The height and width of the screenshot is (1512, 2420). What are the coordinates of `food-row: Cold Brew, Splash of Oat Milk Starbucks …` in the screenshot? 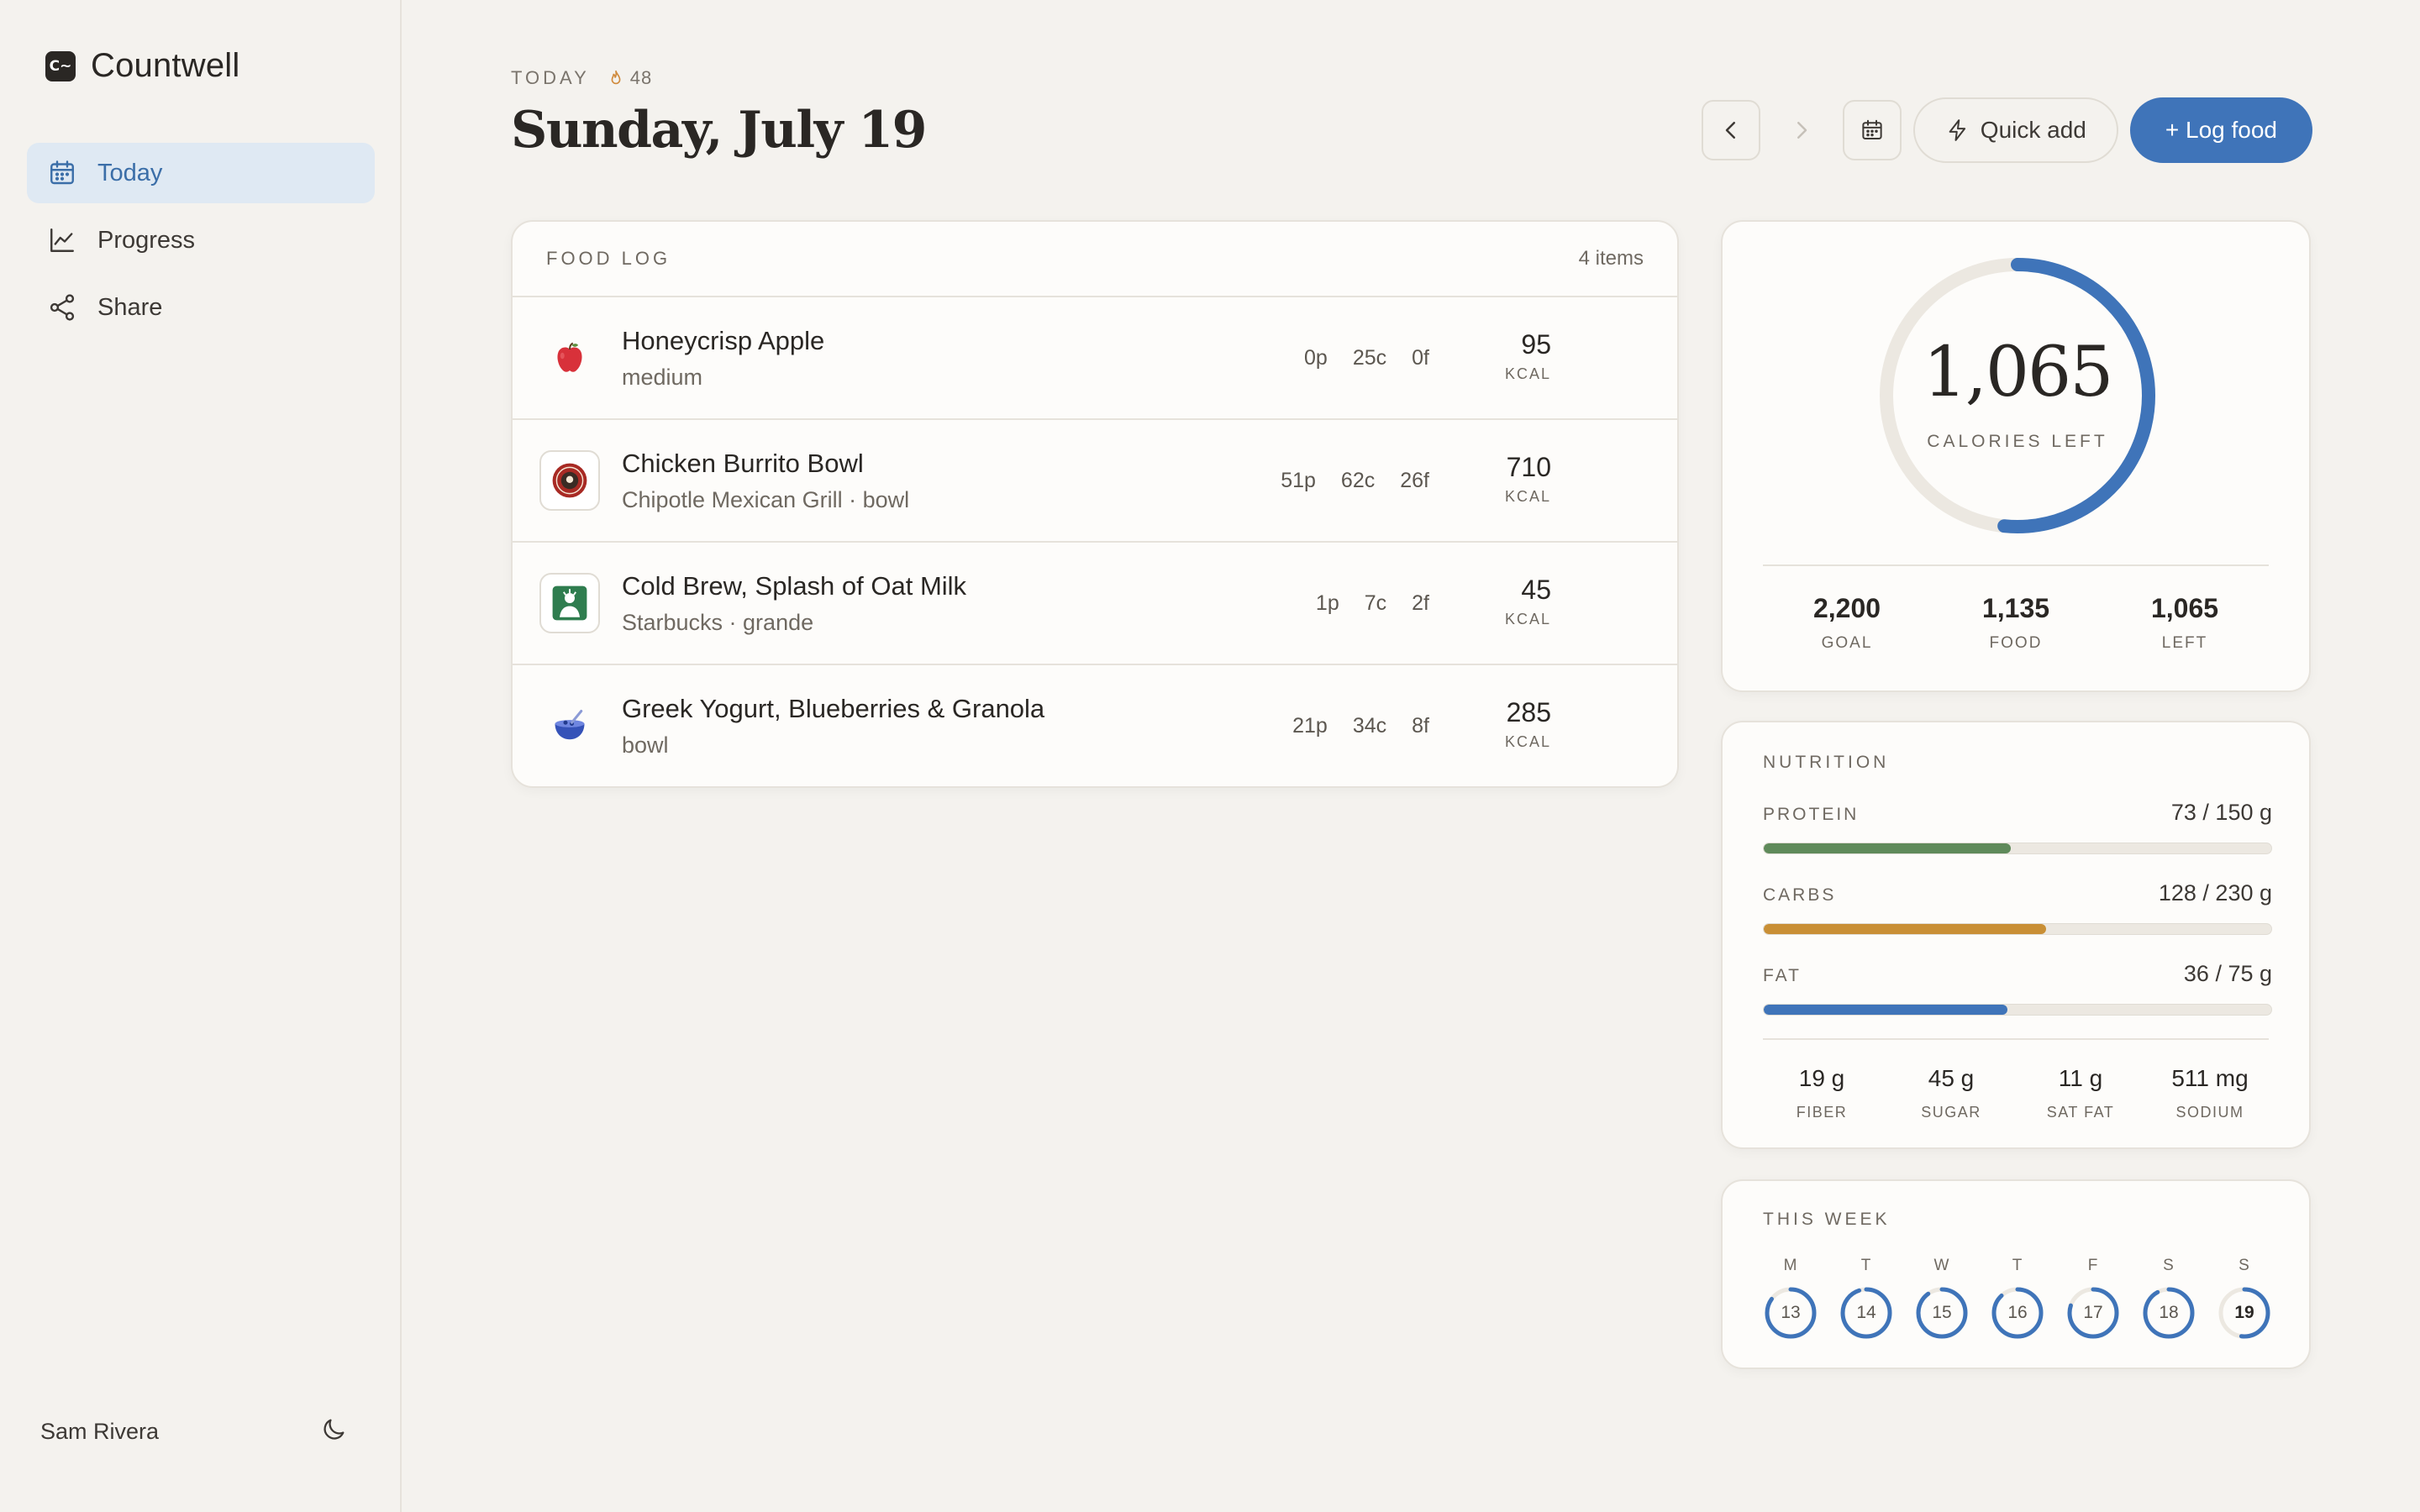 It's located at (1095, 604).